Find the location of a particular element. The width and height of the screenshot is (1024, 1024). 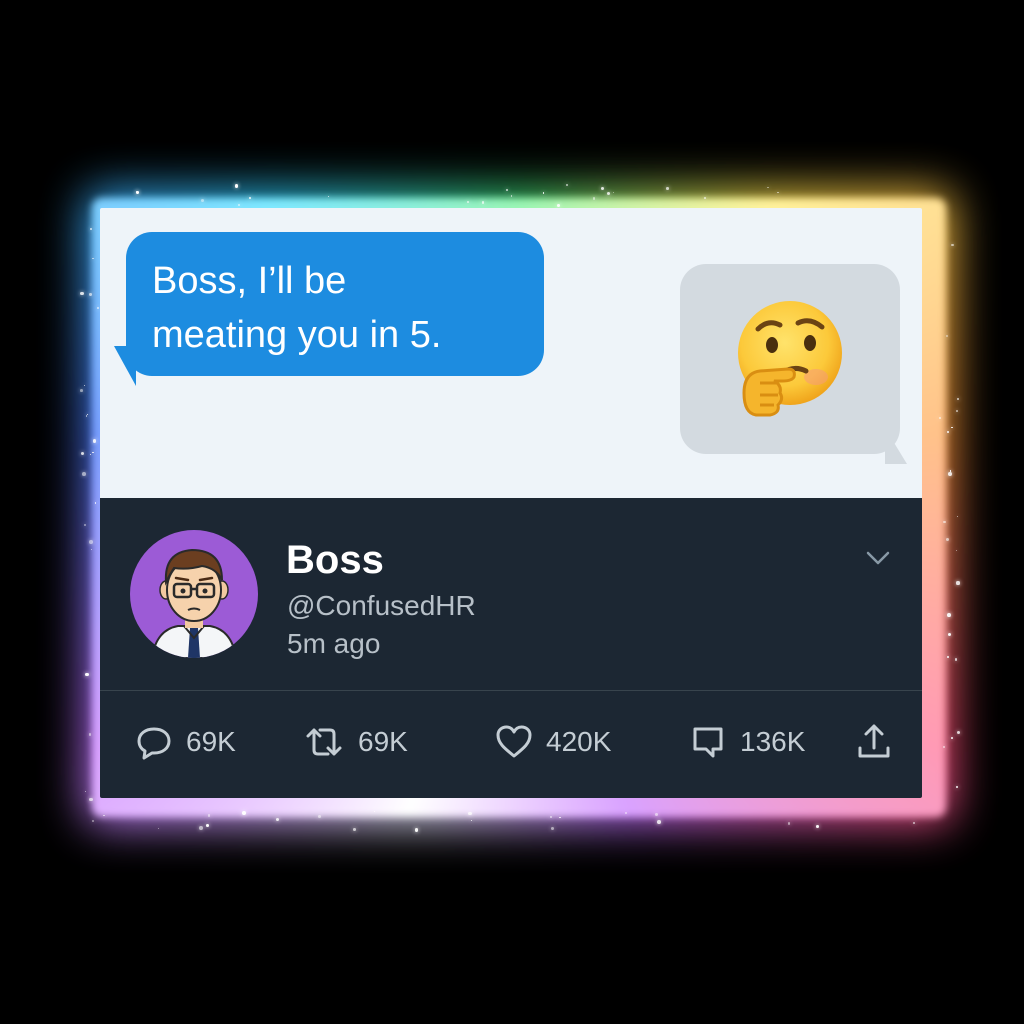

display-name: Boss is located at coordinates (335, 560).